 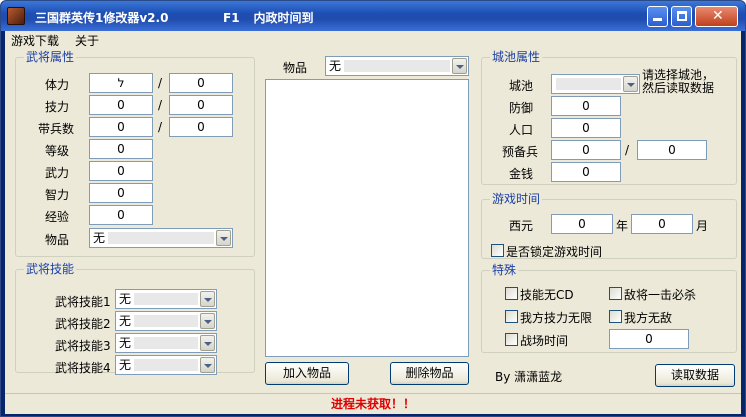 I want to click on city-hint: 请选择城池， 然后读取数据, so click(x=678, y=82).